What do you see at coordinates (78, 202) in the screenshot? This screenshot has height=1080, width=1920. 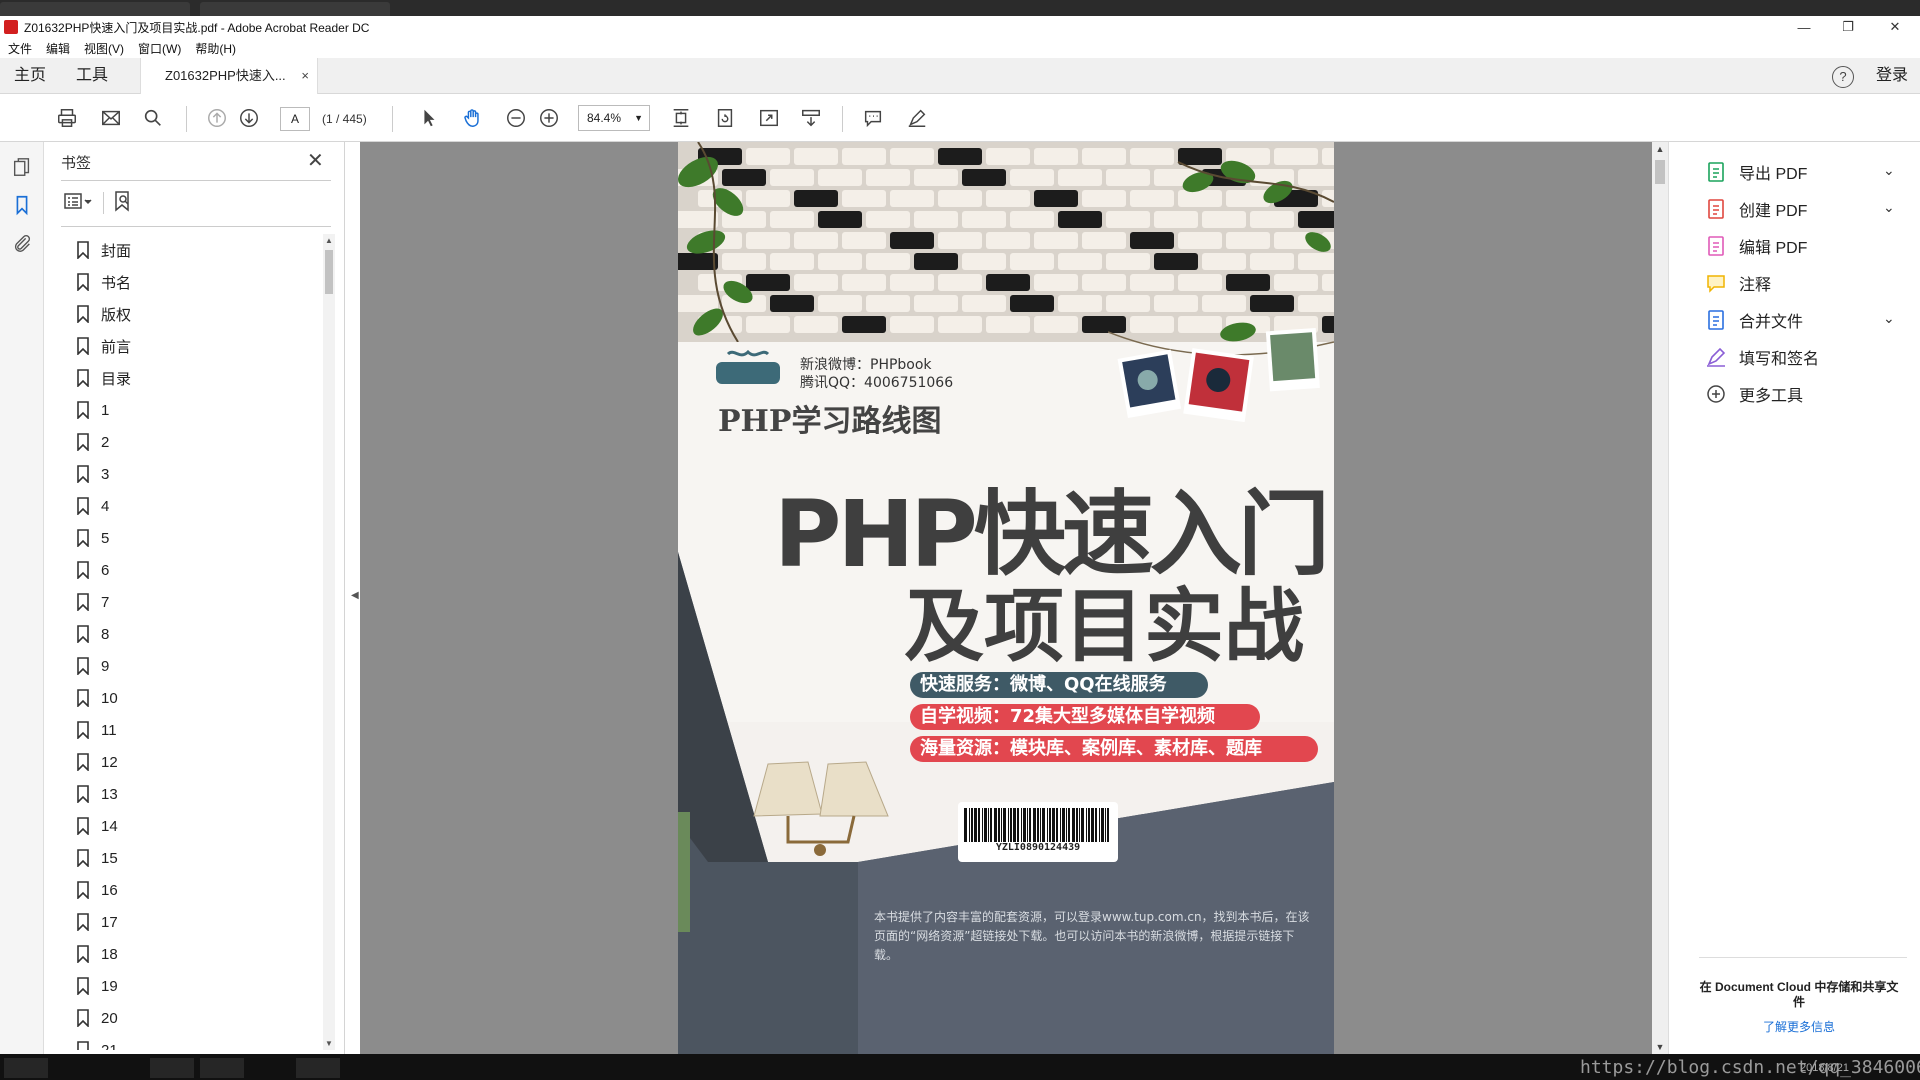 I see `bookmark-options-icon` at bounding box center [78, 202].